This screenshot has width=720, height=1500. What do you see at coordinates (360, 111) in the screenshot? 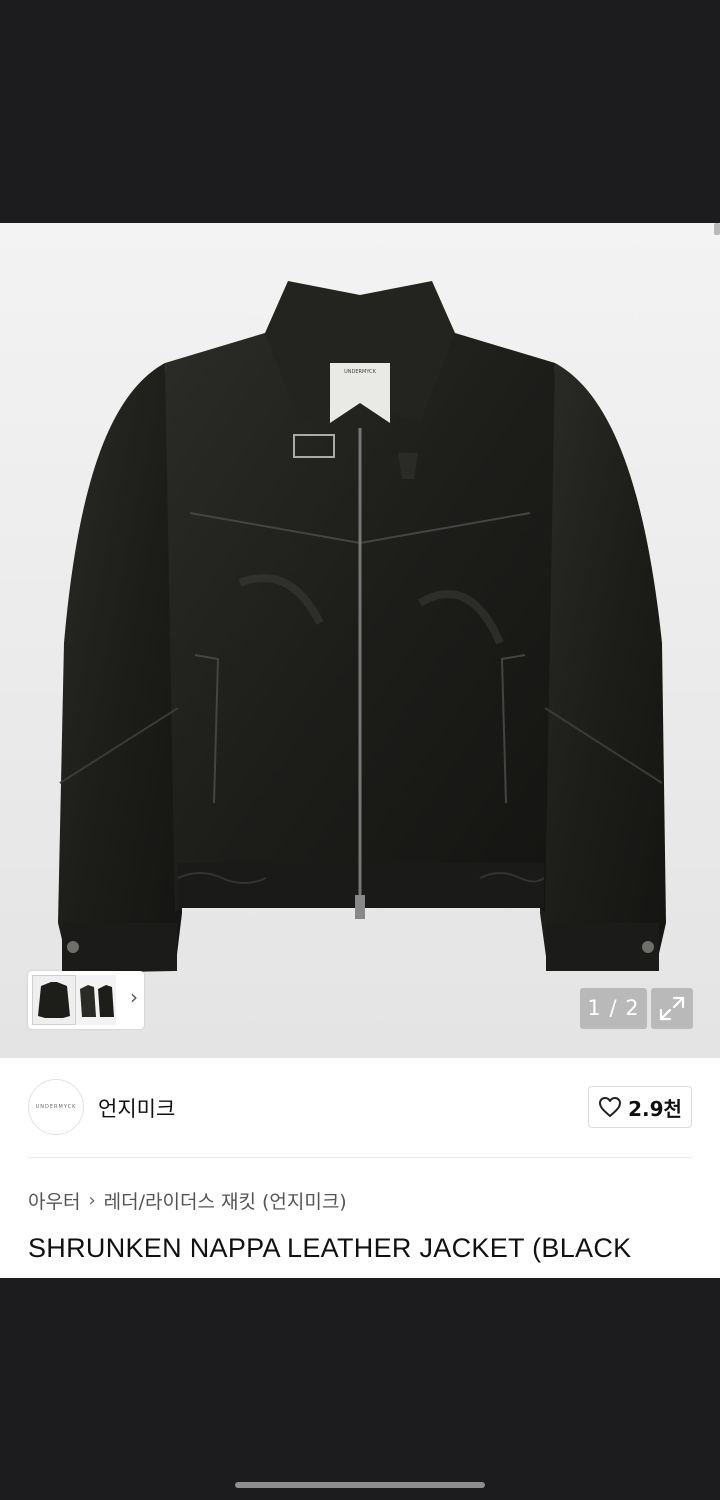
I see `status-area` at bounding box center [360, 111].